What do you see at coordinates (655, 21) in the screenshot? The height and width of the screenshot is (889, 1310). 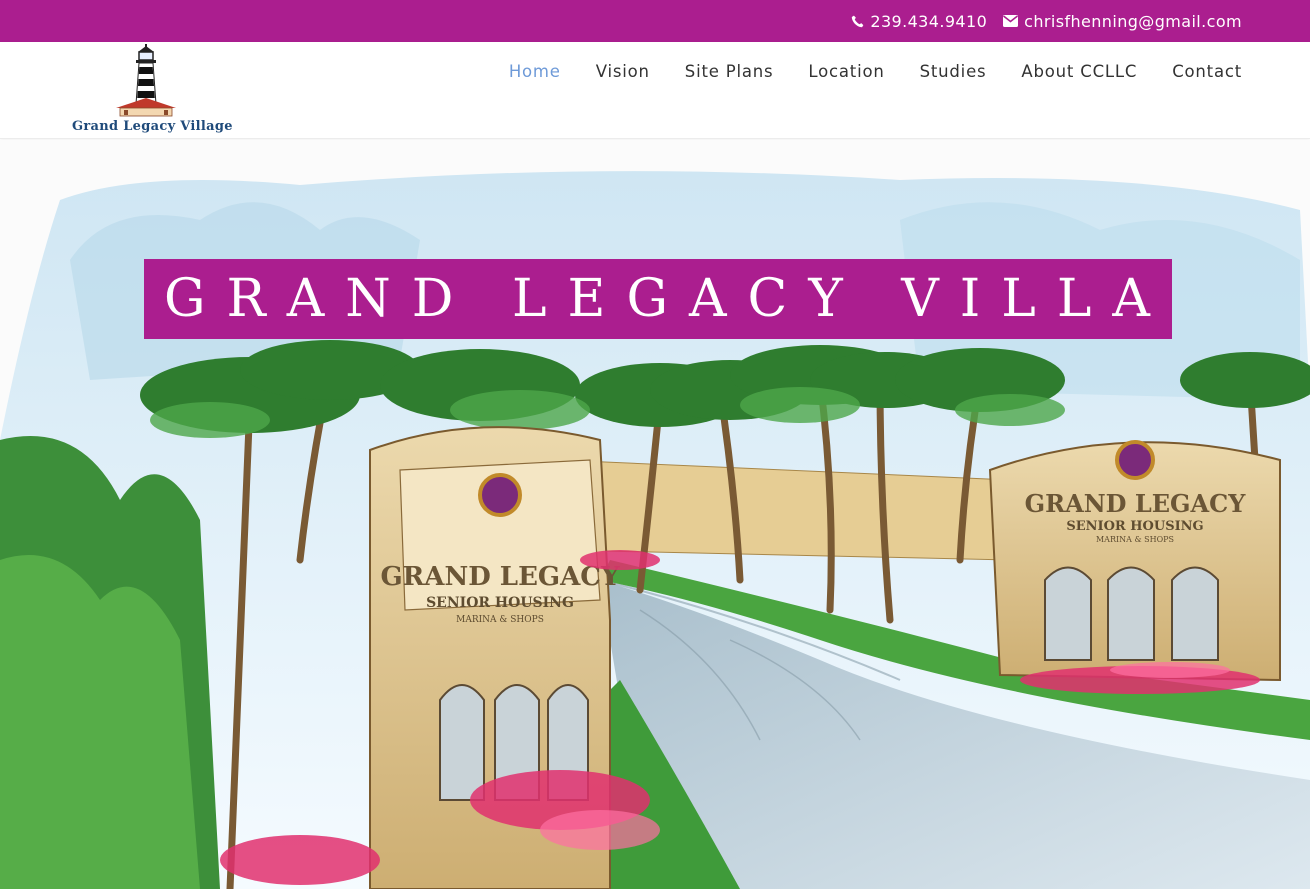 I see `contact-bar: 239.434.9410 chrisfhenning@gmail.com` at bounding box center [655, 21].